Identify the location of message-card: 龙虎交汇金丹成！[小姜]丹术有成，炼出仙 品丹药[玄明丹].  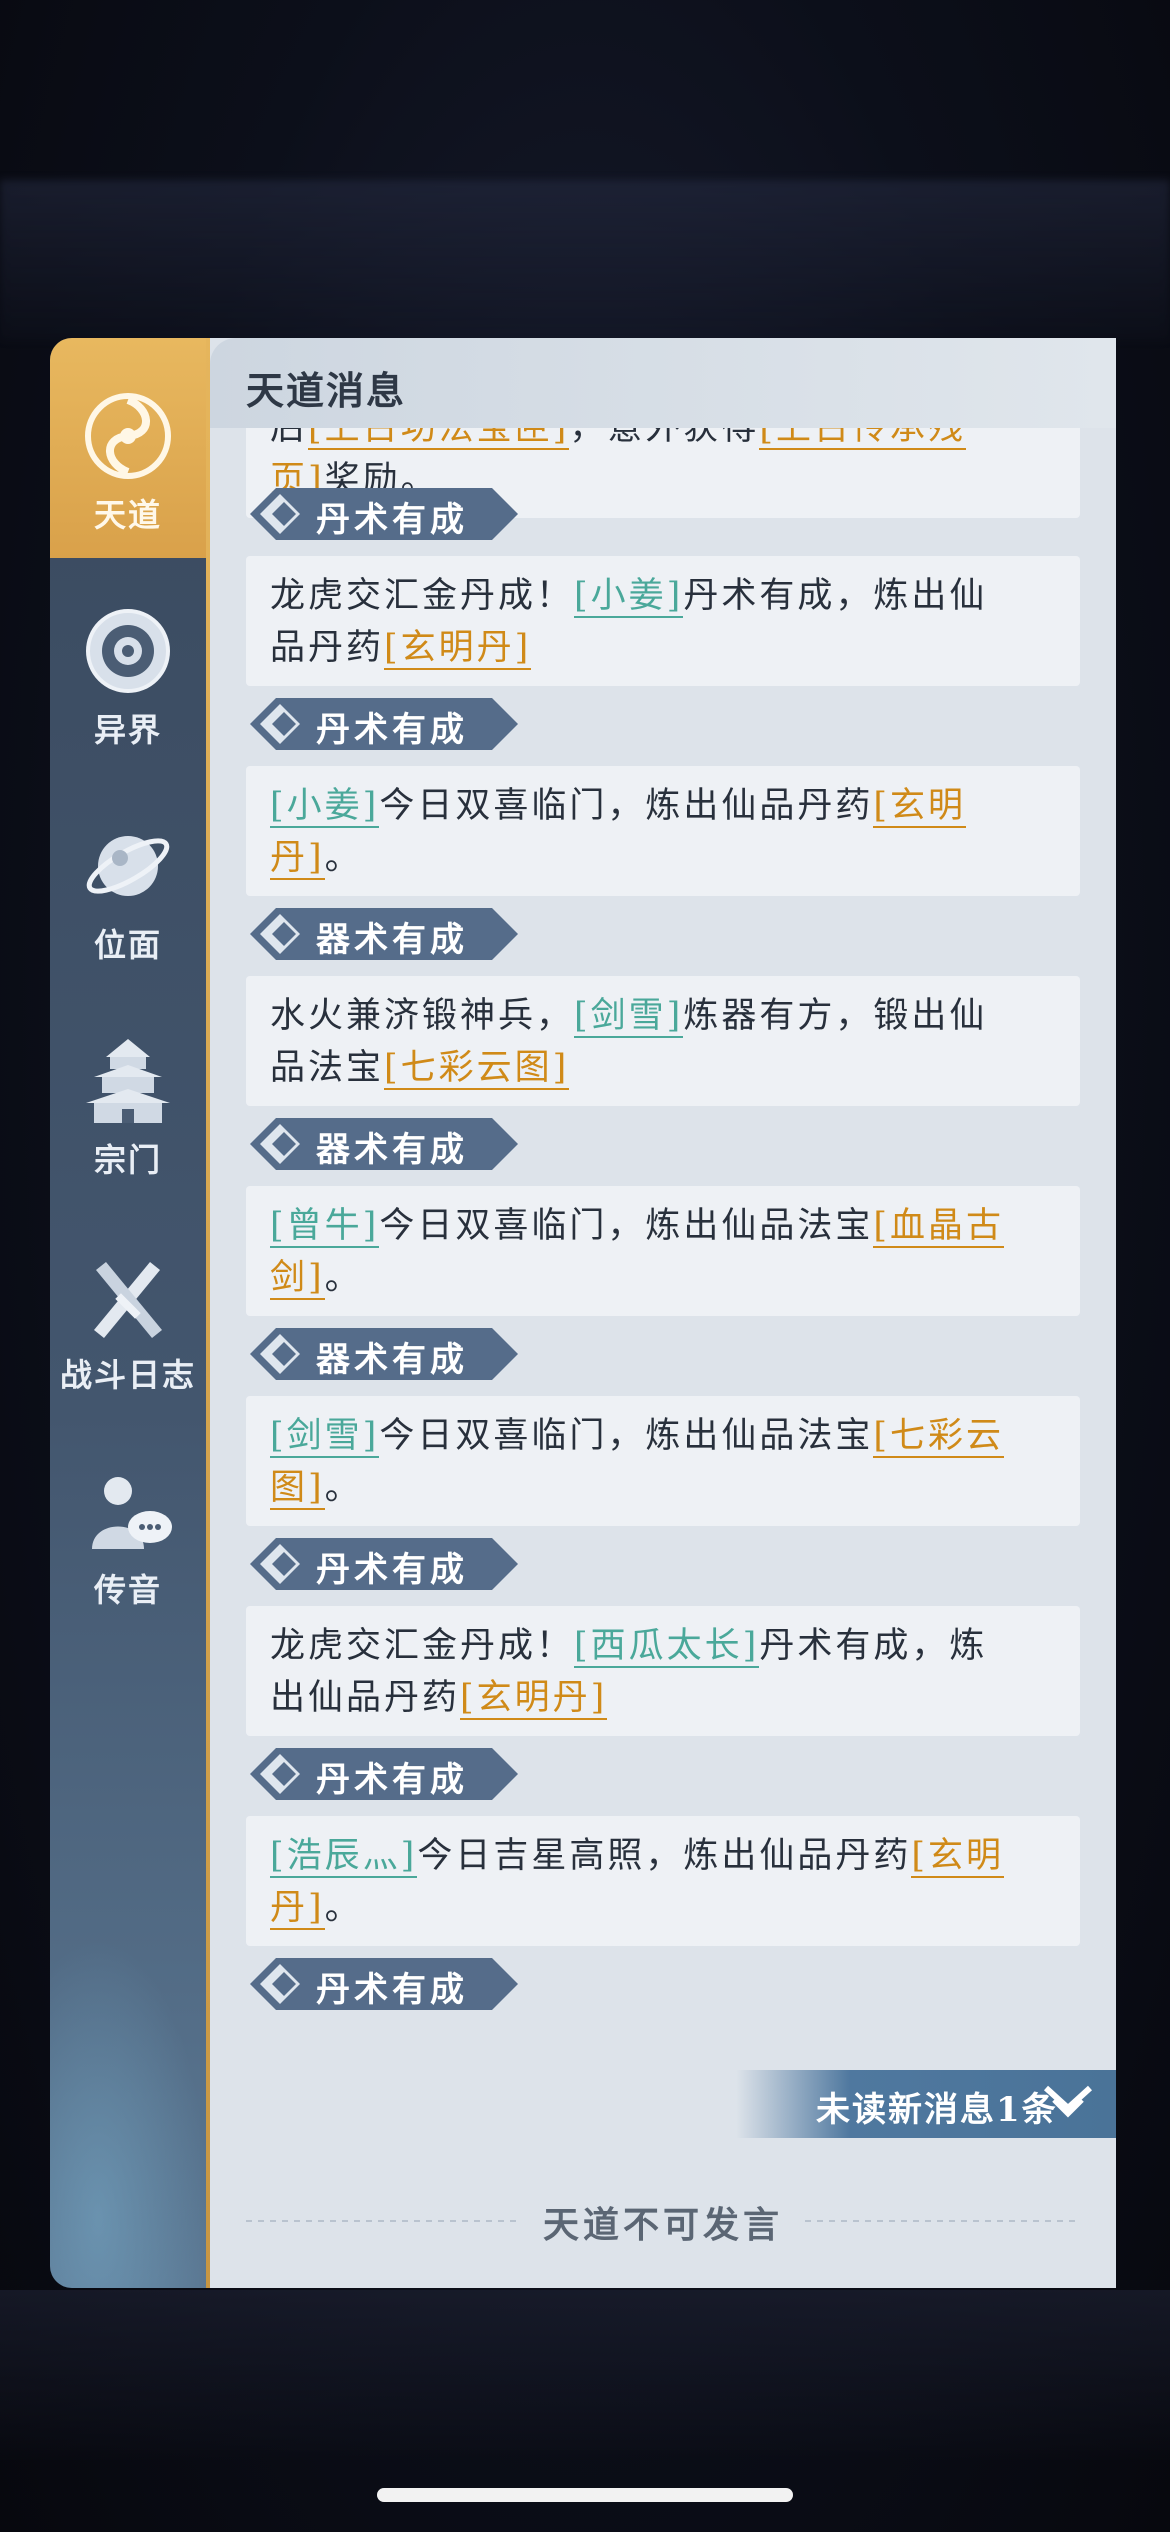
(663, 621).